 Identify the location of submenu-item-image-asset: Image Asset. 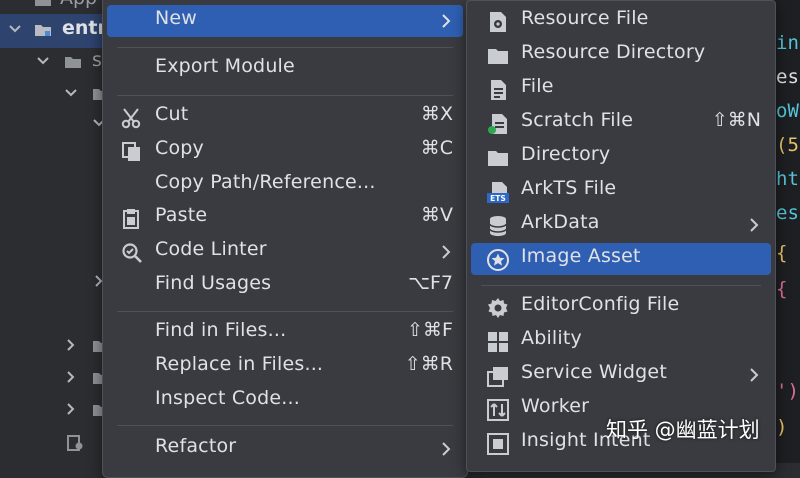
(621, 259).